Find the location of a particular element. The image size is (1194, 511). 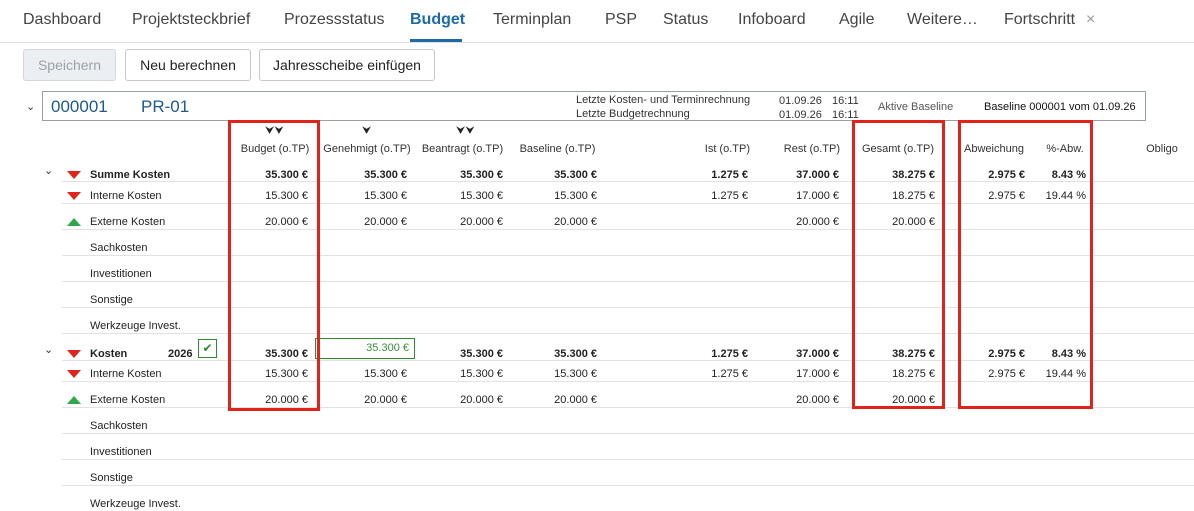

tab-terminplan: Terminplan is located at coordinates (532, 20).